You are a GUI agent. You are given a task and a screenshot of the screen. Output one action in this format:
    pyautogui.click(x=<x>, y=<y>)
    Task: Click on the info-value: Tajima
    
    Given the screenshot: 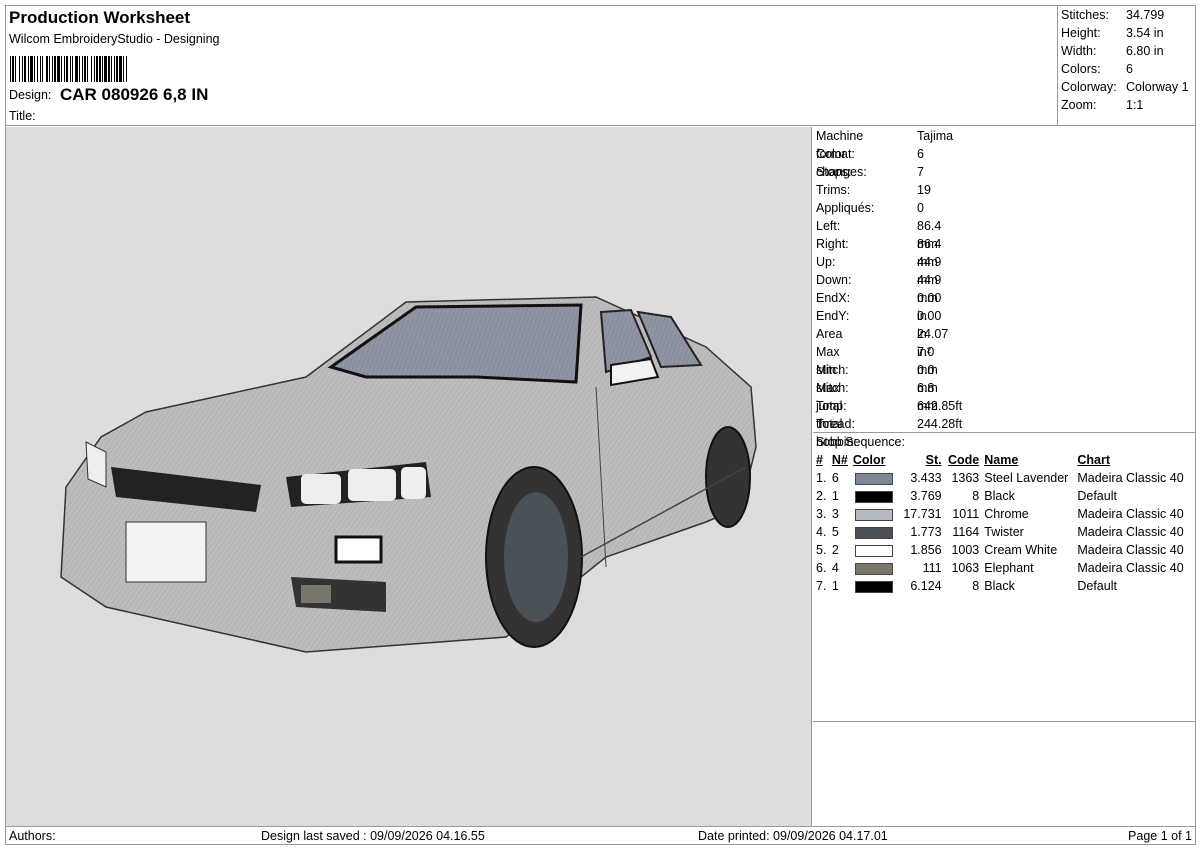 What is the action you would take?
    pyautogui.click(x=935, y=136)
    